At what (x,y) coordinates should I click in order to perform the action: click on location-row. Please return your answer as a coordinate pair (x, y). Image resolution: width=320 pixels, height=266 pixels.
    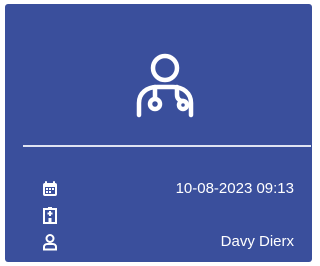
    Looking at the image, I should click on (167, 215).